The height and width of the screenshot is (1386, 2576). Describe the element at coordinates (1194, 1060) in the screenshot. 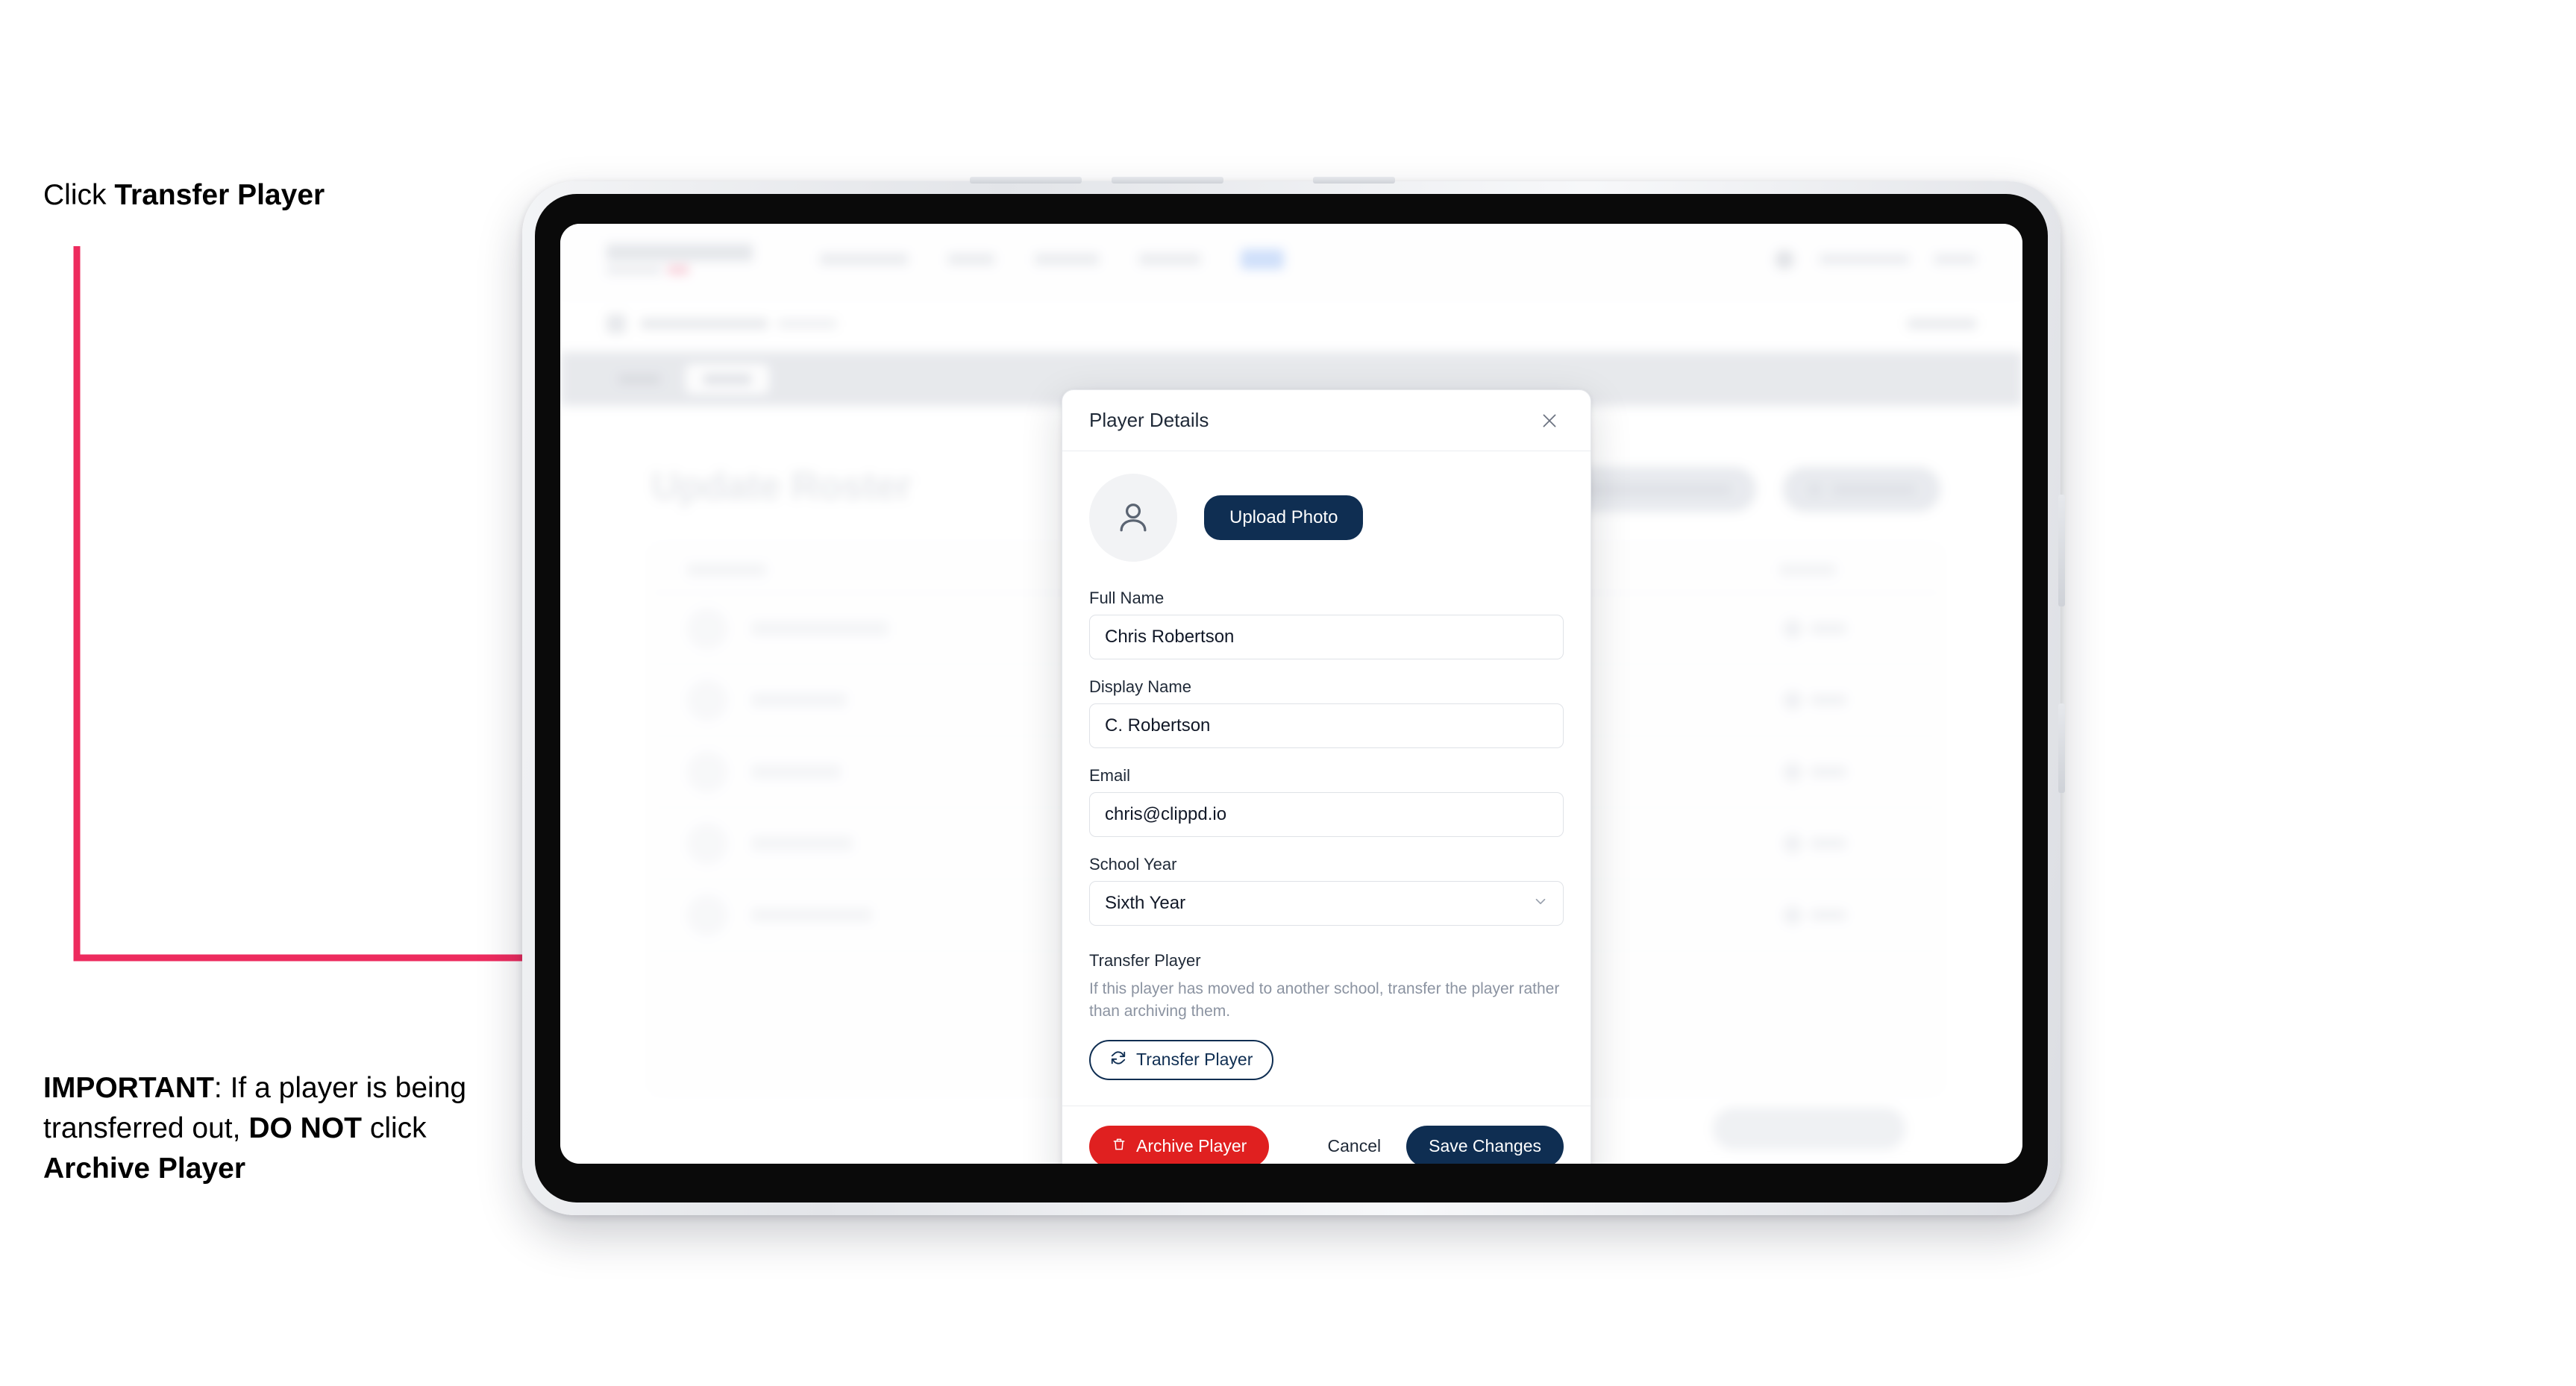

I see `transfer-player-button-label: Transfer Player` at that location.